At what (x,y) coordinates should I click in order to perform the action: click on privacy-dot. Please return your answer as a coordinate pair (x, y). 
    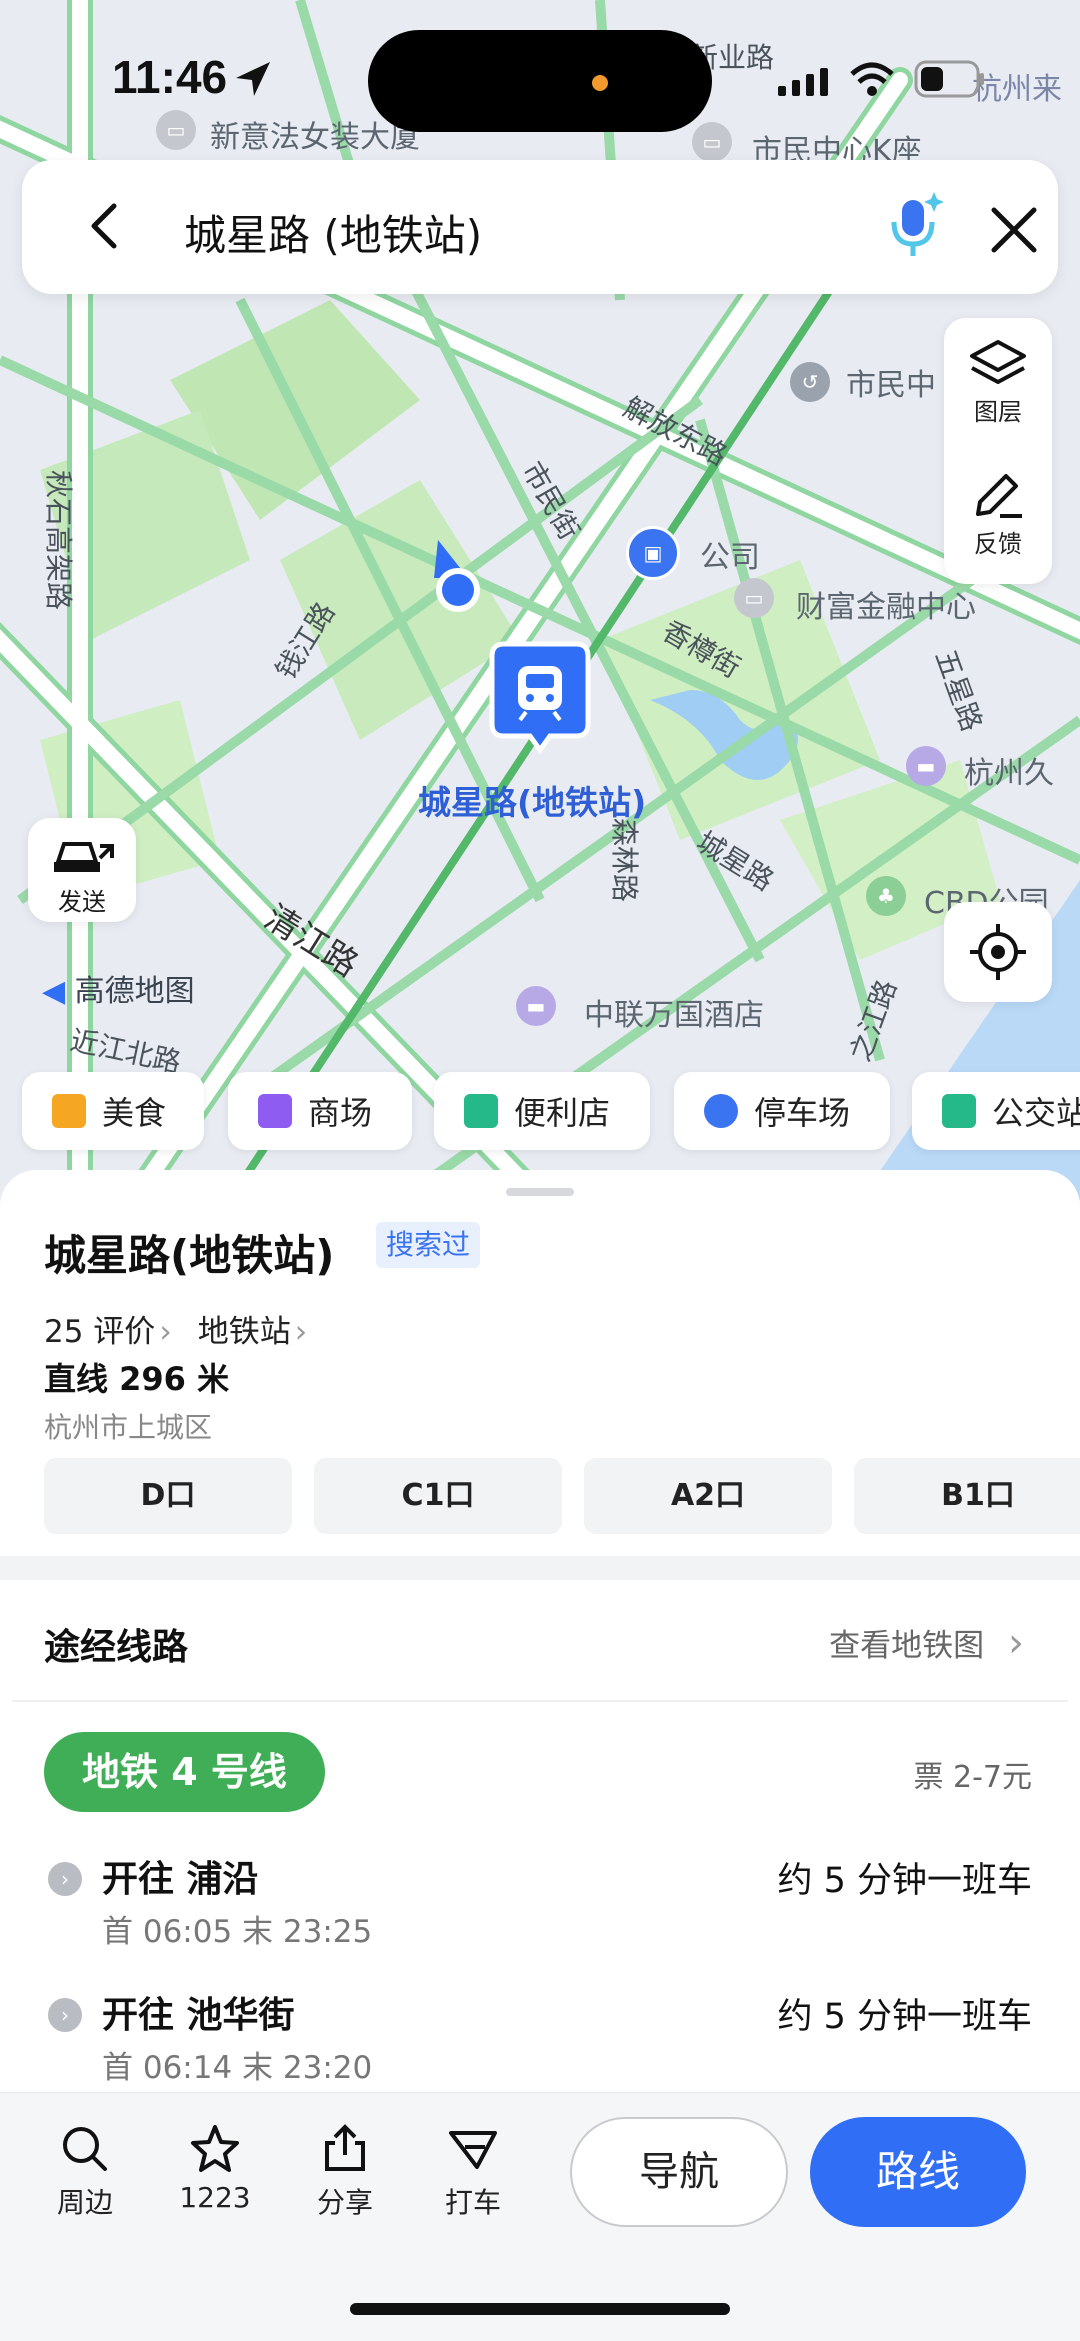
    Looking at the image, I should click on (600, 83).